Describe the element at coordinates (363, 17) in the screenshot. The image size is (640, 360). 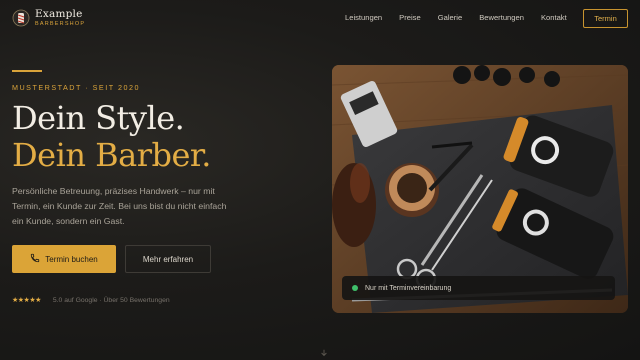
I see `nav-link-leistungen: Leistungen` at that location.